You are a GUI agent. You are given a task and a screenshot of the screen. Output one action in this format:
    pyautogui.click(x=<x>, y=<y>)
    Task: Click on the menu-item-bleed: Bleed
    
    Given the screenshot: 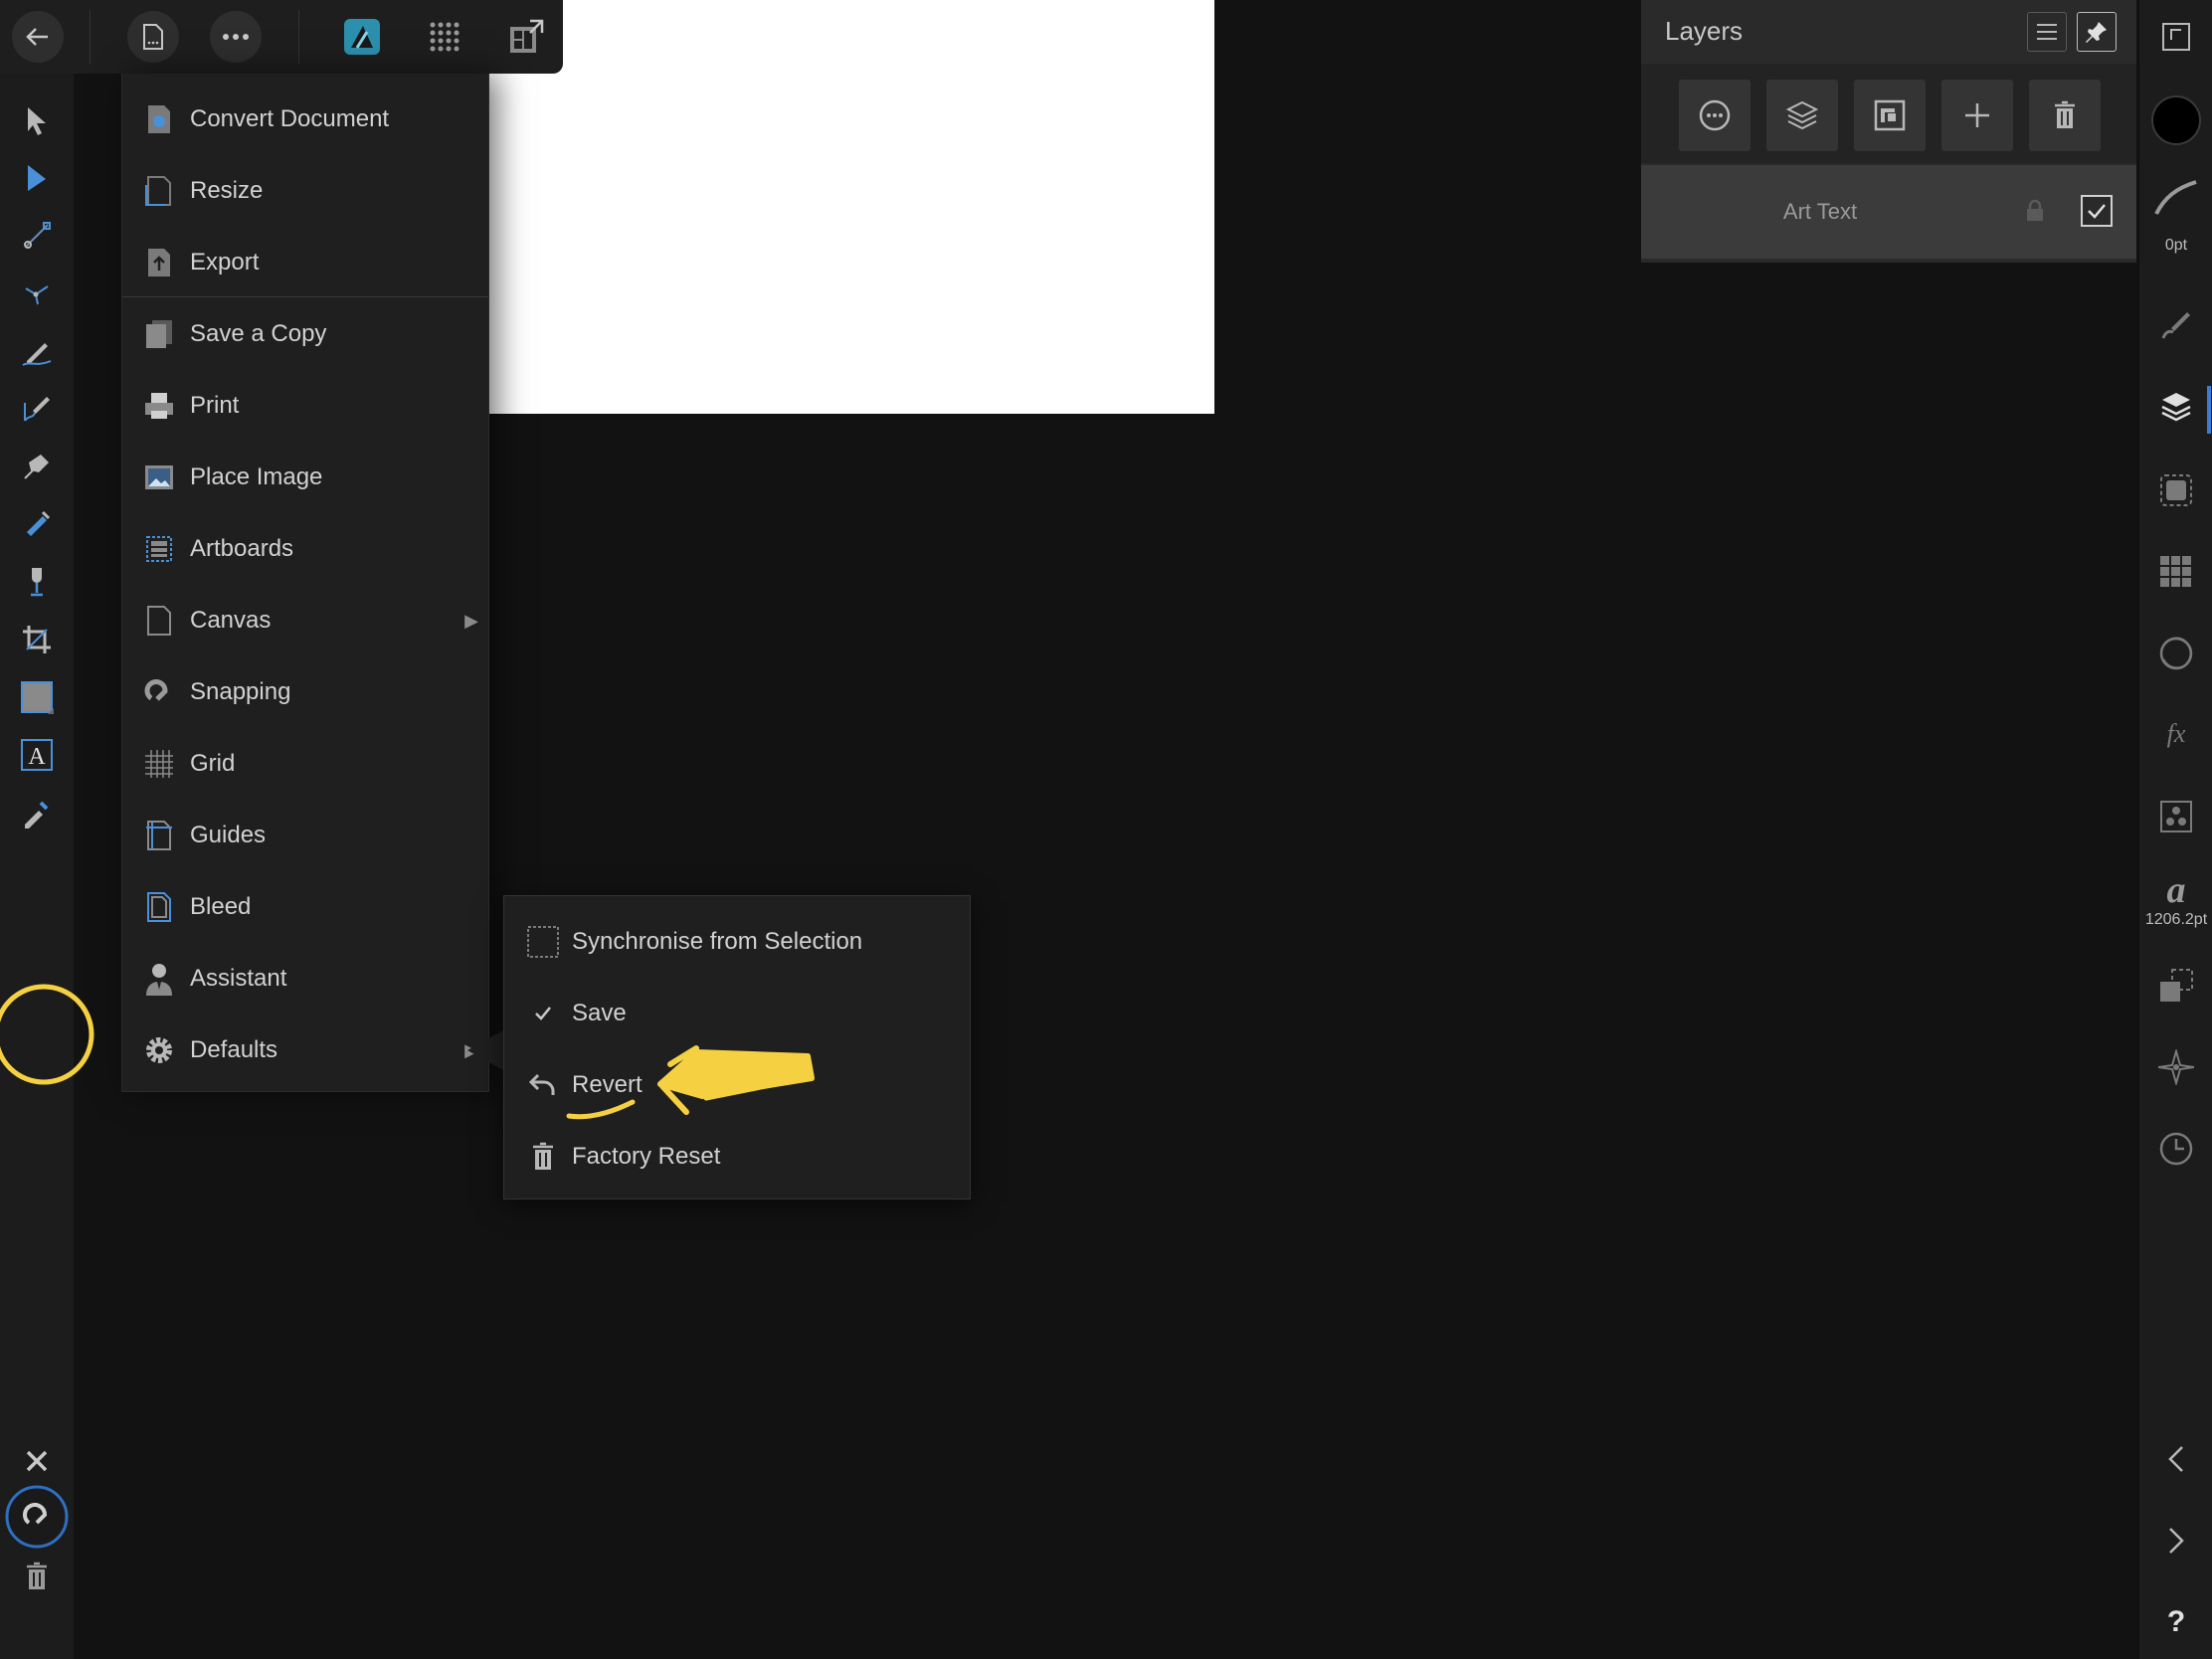 What is the action you would take?
    pyautogui.click(x=305, y=907)
    